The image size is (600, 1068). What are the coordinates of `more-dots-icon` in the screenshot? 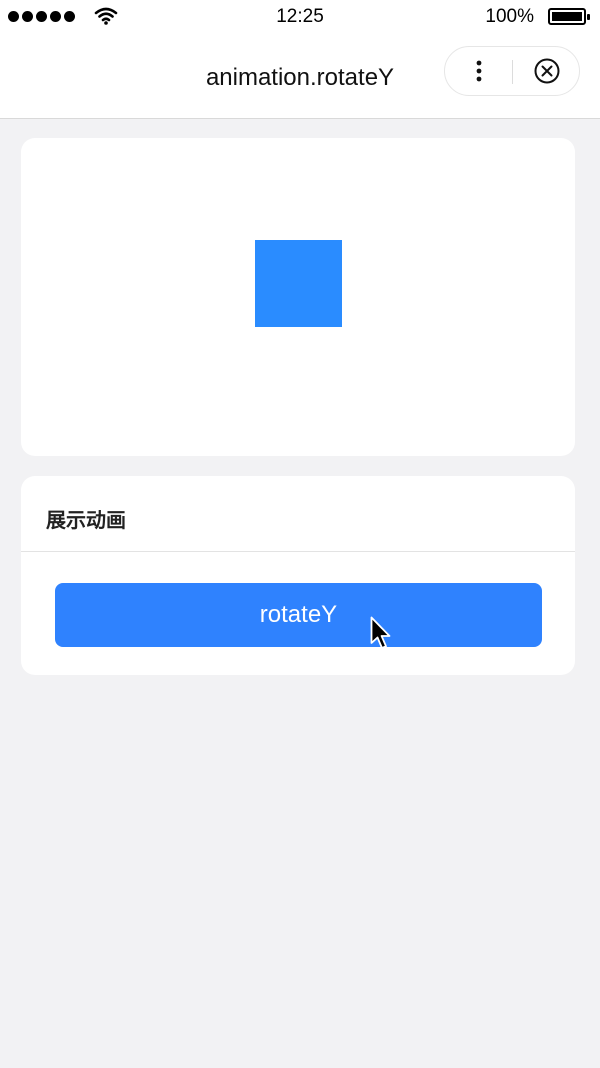 It's located at (478, 71).